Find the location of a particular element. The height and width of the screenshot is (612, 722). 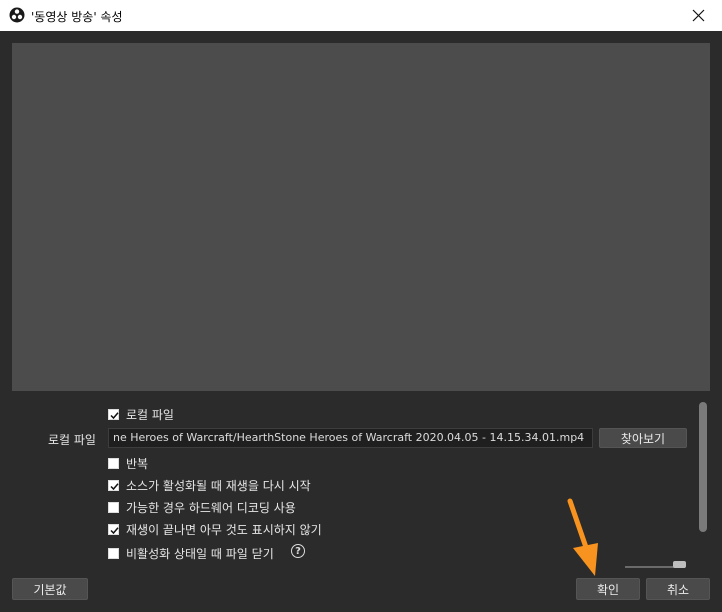

hw-decode-label: 가능한 경우 하드웨어 디코딩 사용 is located at coordinates (211, 508).